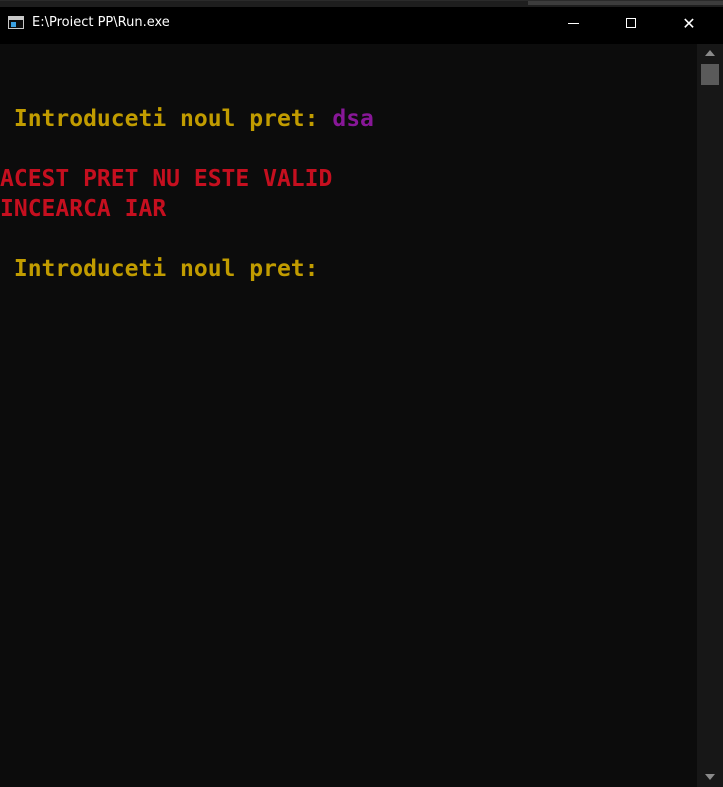 The image size is (723, 787). Describe the element at coordinates (83, 209) in the screenshot. I see `error-line-2: INCEARCA IAR` at that location.